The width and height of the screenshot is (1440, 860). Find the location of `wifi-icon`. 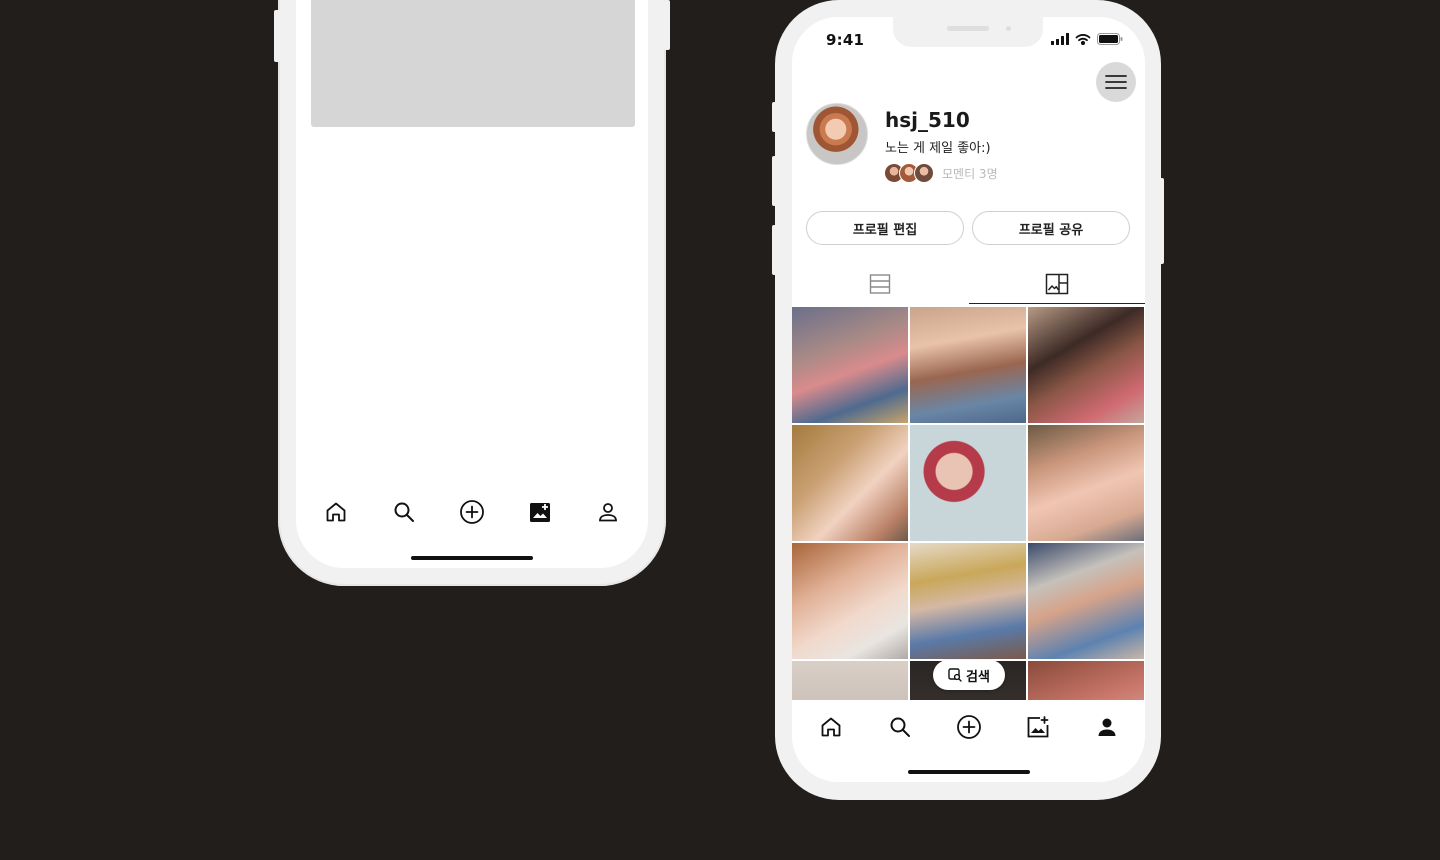

wifi-icon is located at coordinates (1083, 39).